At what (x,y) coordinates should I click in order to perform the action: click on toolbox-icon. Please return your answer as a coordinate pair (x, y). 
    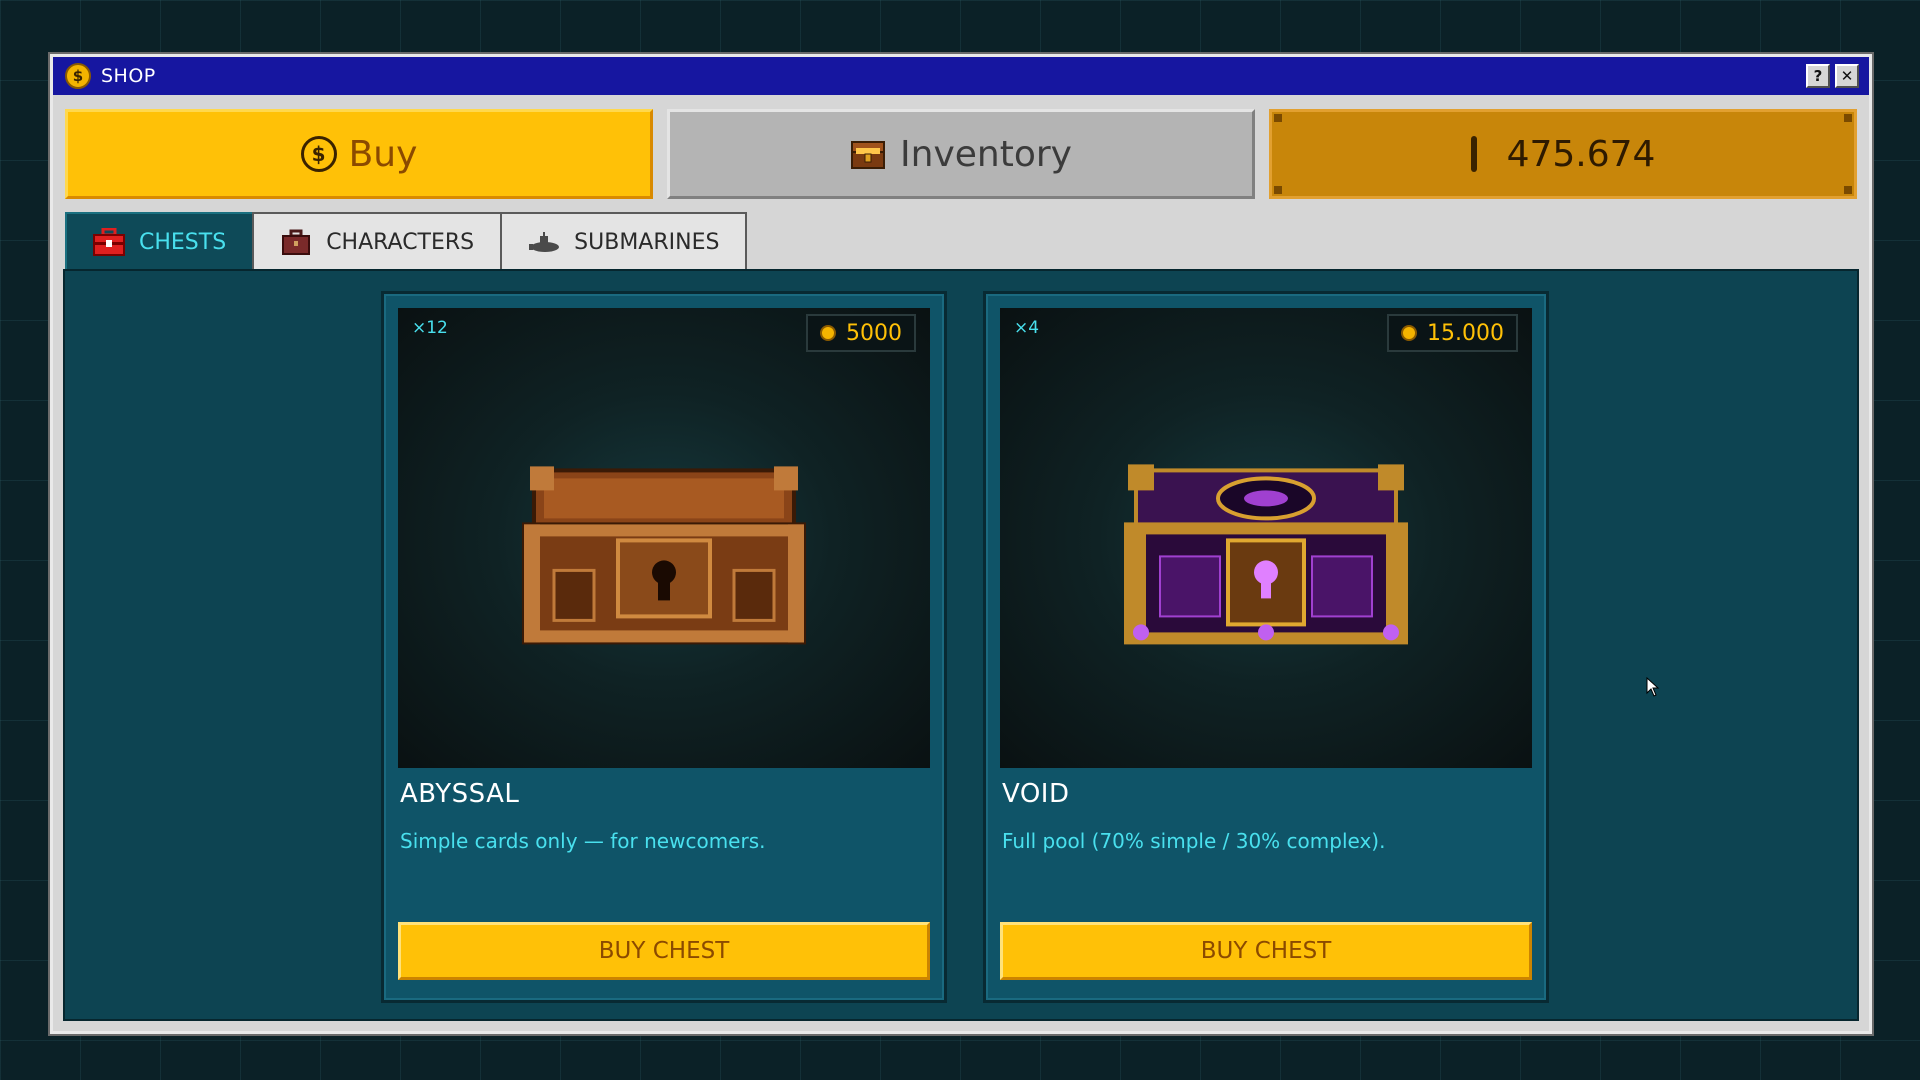
    Looking at the image, I should click on (109, 241).